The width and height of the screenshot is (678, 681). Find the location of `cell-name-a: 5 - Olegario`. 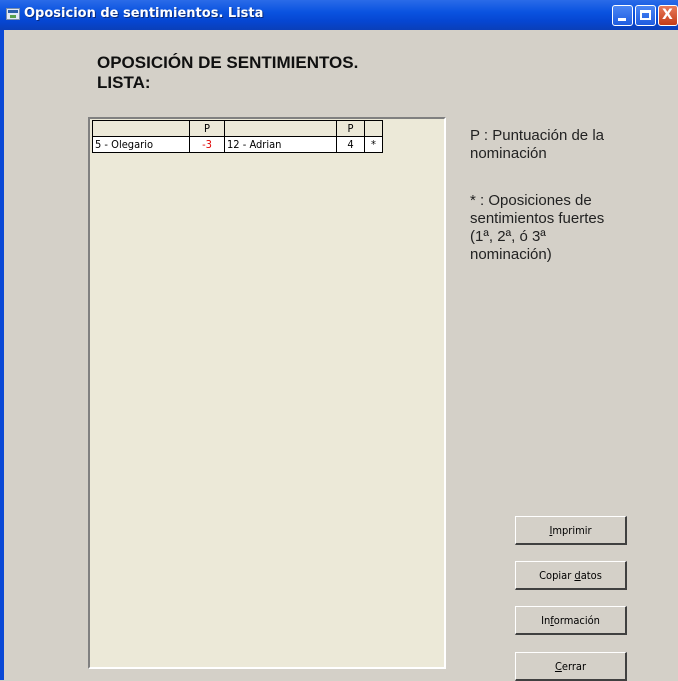

cell-name-a: 5 - Olegario is located at coordinates (141, 144).